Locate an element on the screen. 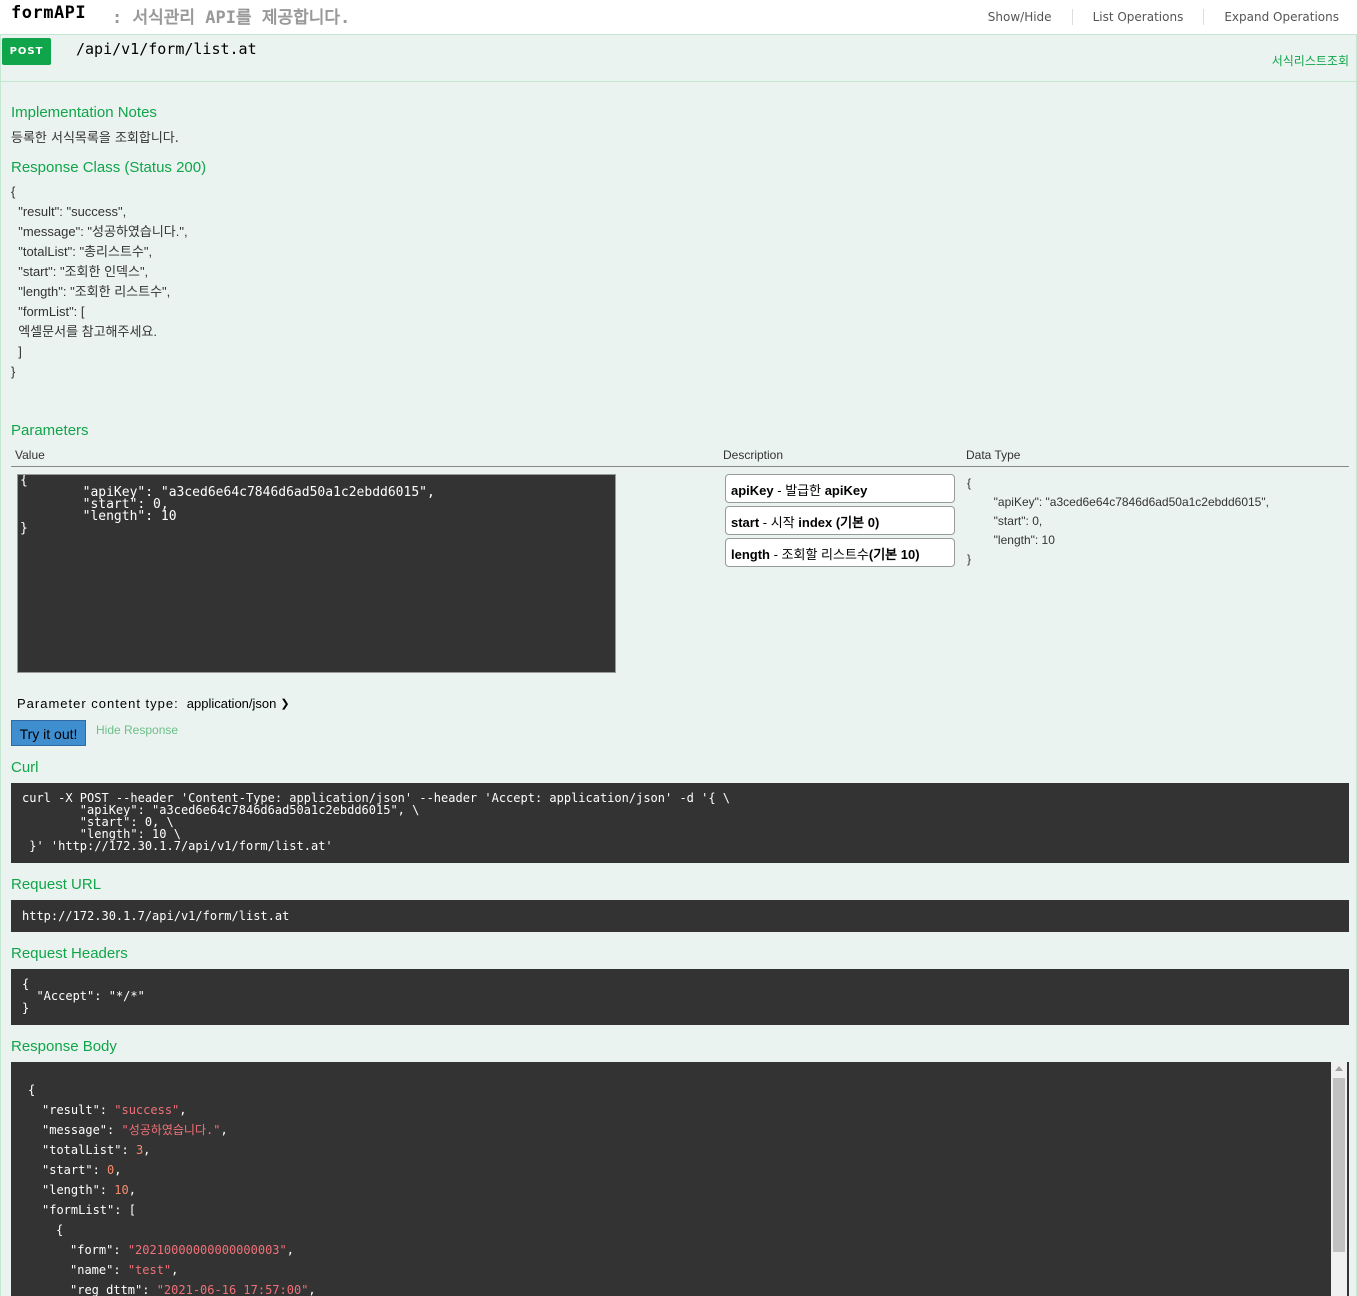 The height and width of the screenshot is (1296, 1357). response-body-scrollbar is located at coordinates (1339, 1179).